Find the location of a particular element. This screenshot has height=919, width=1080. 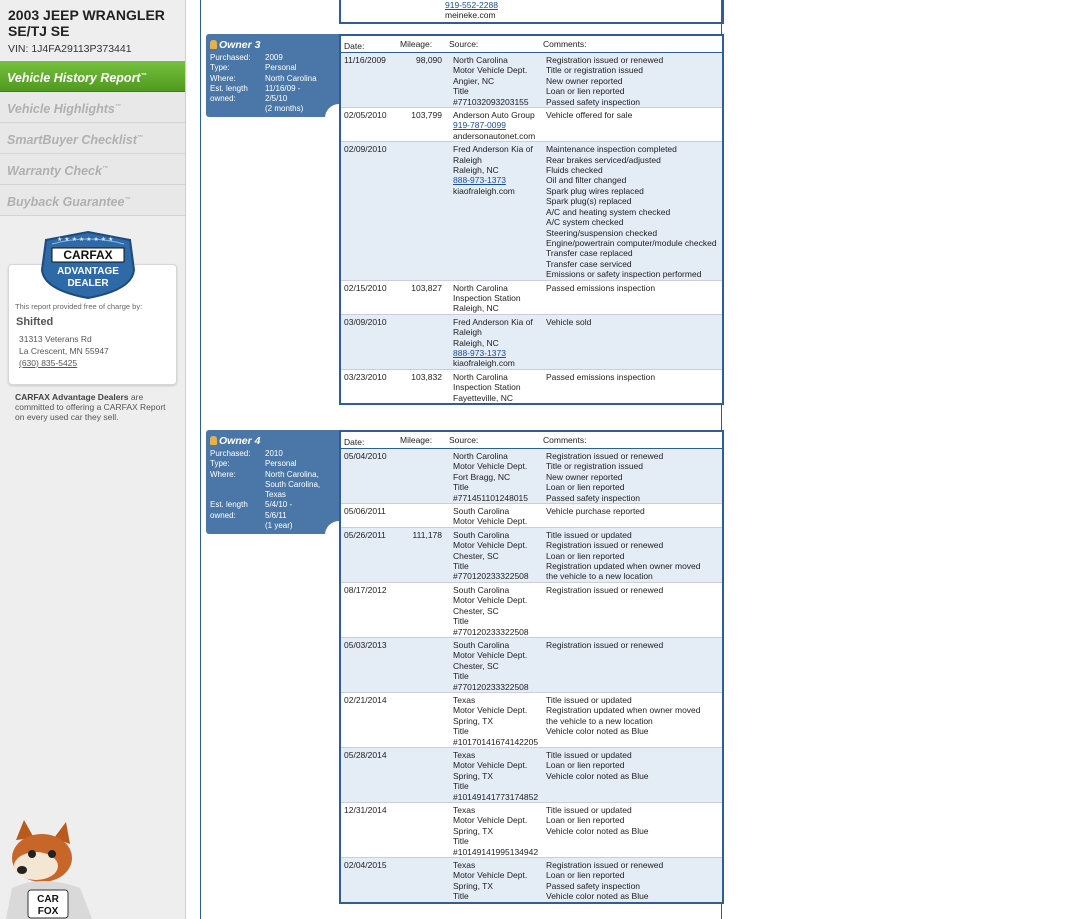

row-comments: Passed emissions inspection is located at coordinates (631, 297).